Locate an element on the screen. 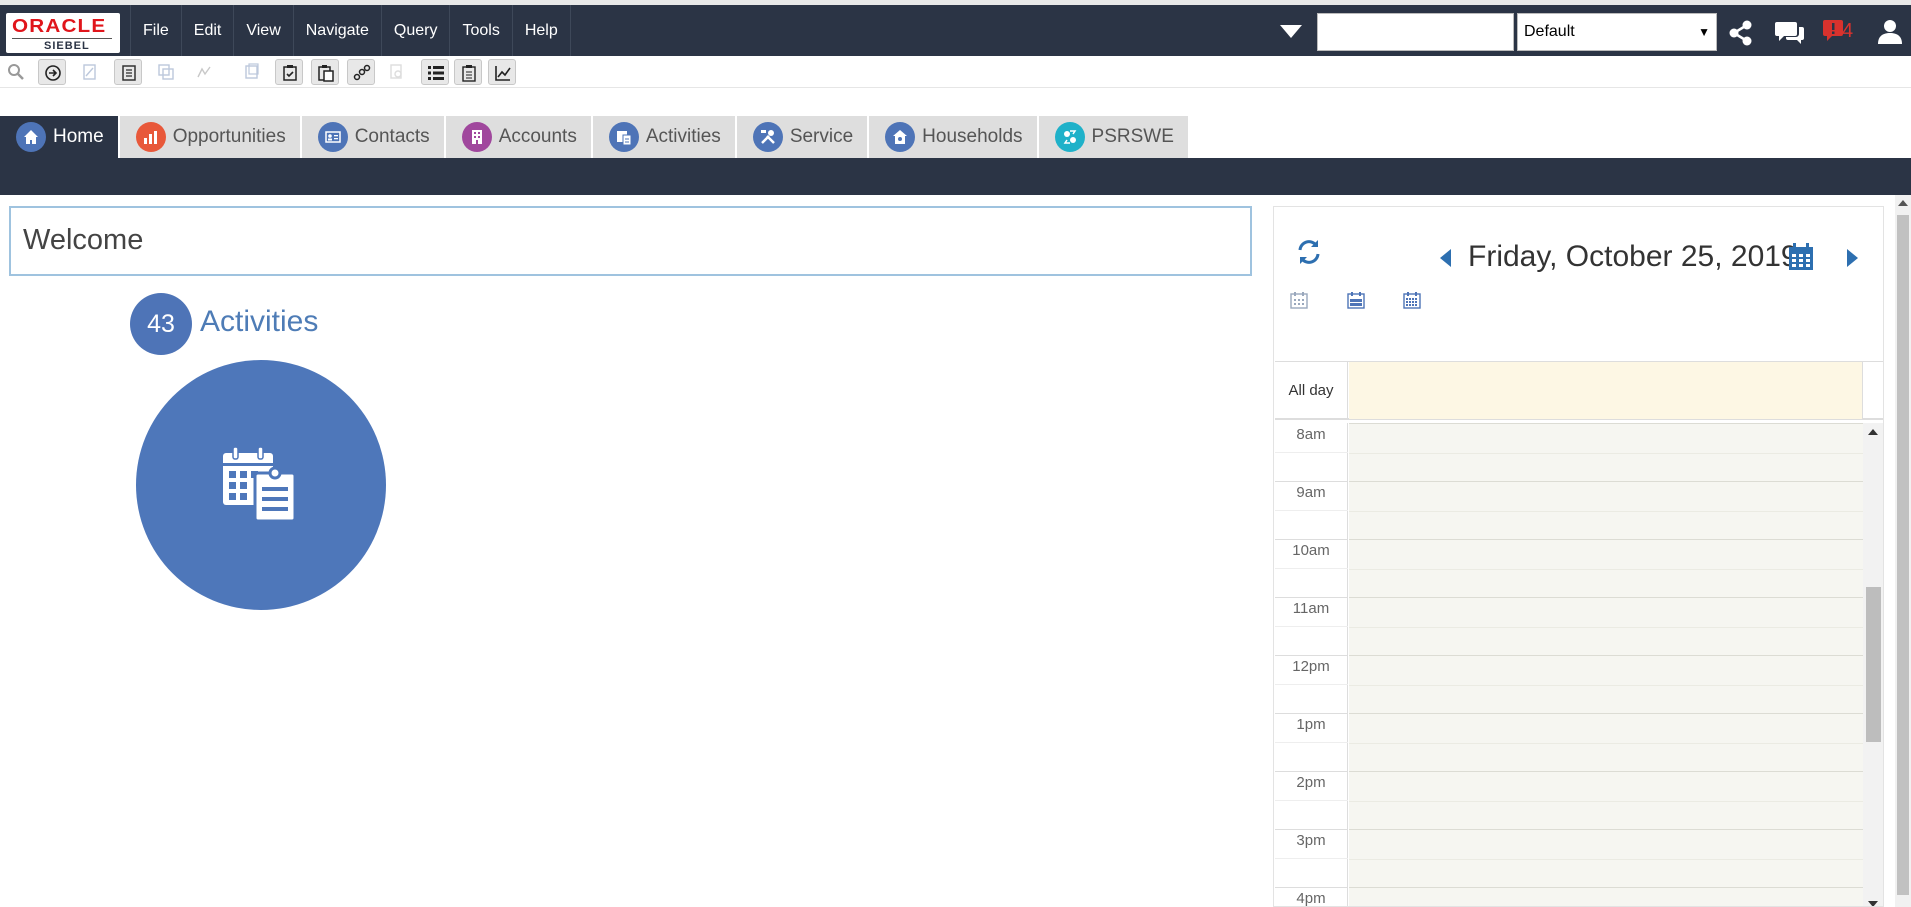  tab-home: Home is located at coordinates (60, 137).